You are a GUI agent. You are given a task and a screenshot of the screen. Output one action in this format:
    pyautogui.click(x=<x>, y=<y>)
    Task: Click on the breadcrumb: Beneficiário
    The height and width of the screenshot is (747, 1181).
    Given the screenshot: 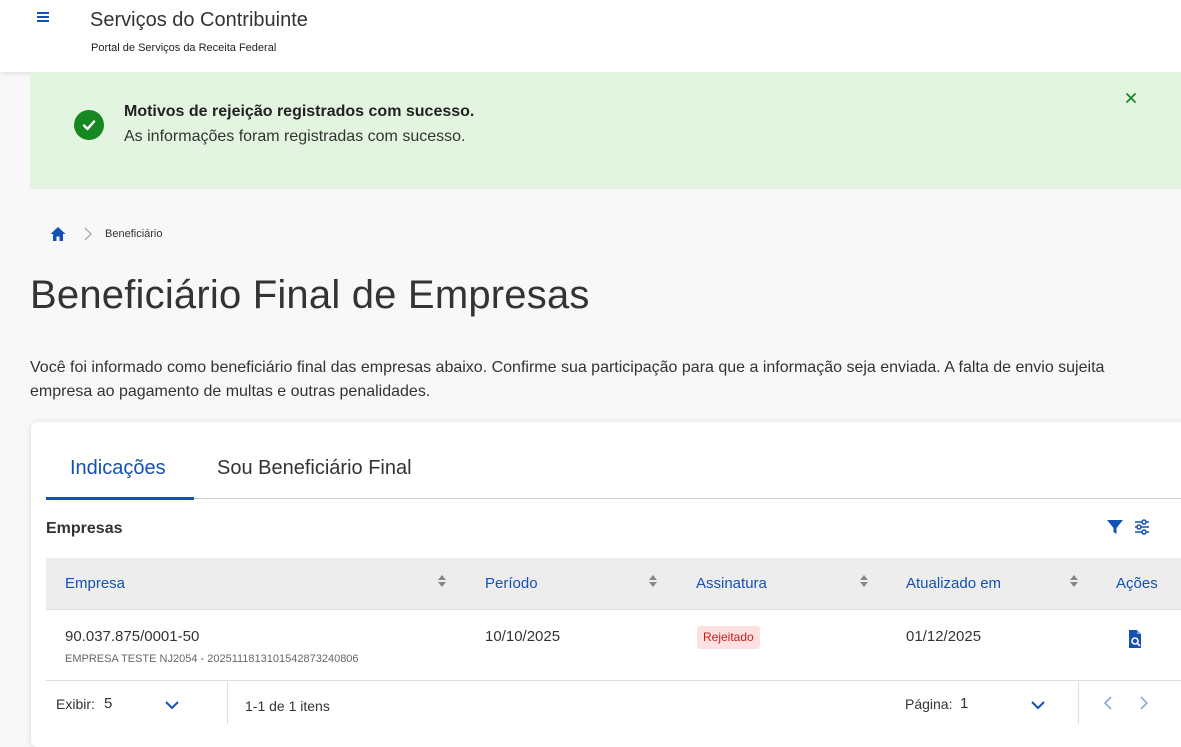 What is the action you would take?
    pyautogui.click(x=105, y=234)
    